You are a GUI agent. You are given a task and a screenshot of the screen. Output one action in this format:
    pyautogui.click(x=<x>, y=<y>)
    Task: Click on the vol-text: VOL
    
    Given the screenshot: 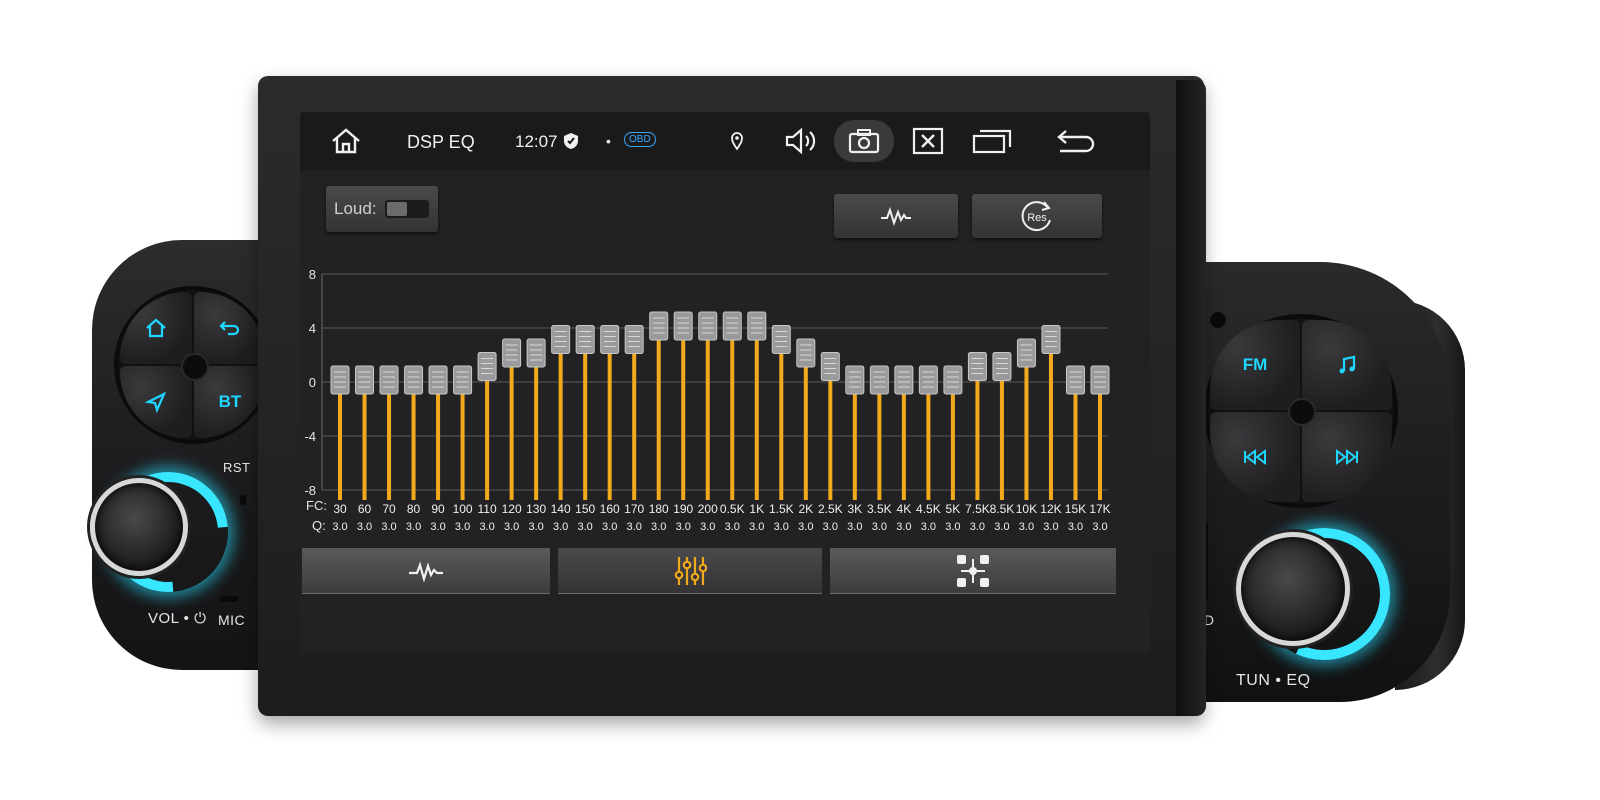 What is the action you would take?
    pyautogui.click(x=163, y=618)
    